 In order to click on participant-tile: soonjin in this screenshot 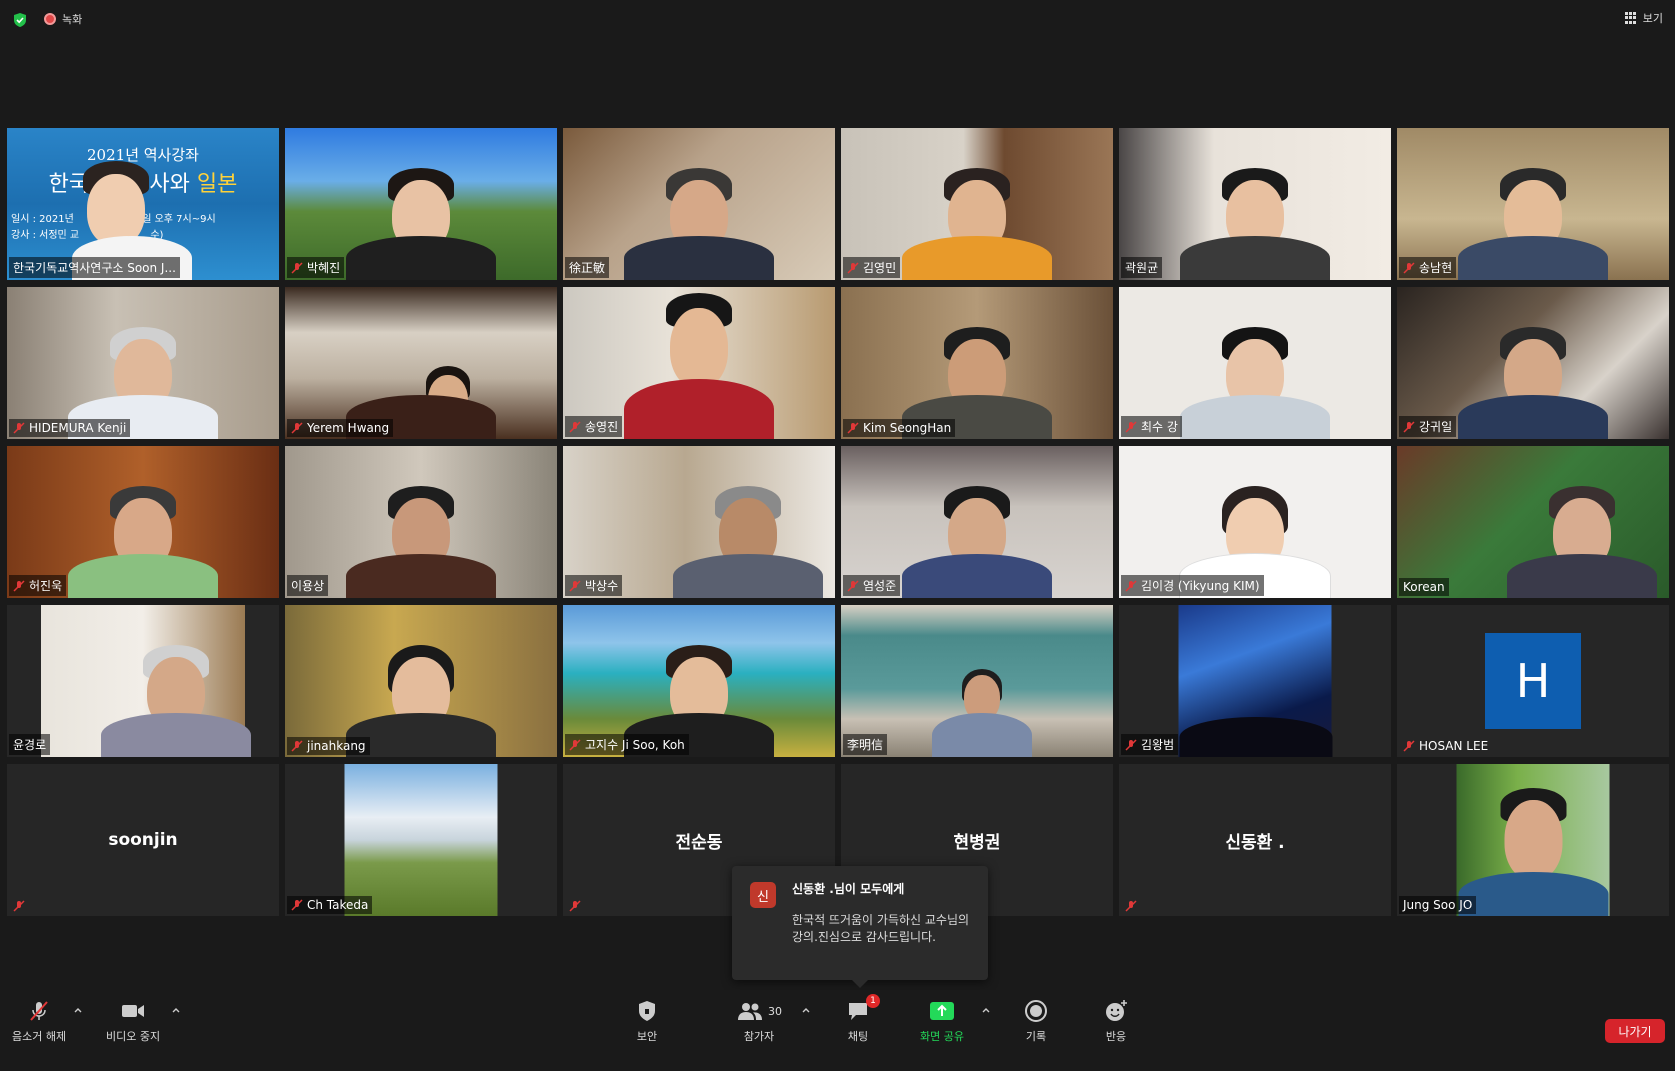, I will do `click(143, 840)`.